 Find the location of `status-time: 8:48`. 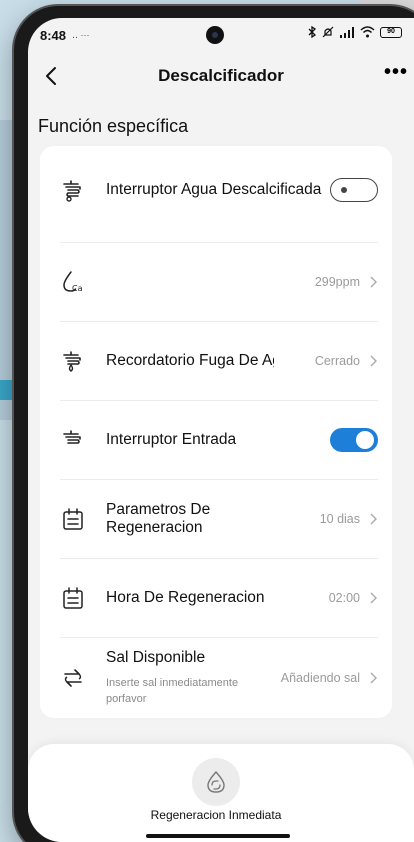

status-time: 8:48 is located at coordinates (53, 35).